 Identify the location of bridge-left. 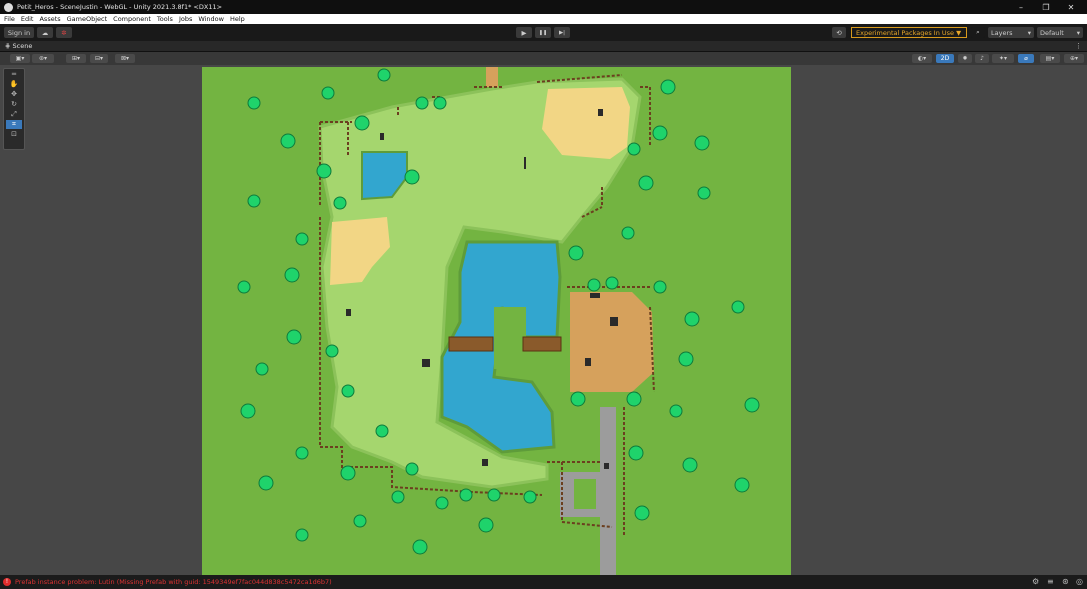
(471, 344).